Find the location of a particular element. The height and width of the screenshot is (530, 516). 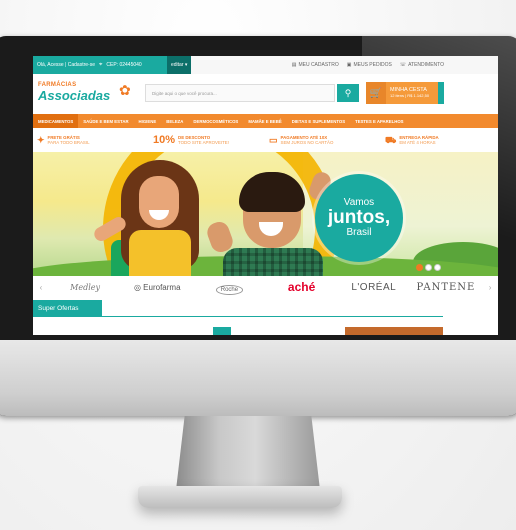

tab-super-offers: Super Ofertas is located at coordinates (67, 308).